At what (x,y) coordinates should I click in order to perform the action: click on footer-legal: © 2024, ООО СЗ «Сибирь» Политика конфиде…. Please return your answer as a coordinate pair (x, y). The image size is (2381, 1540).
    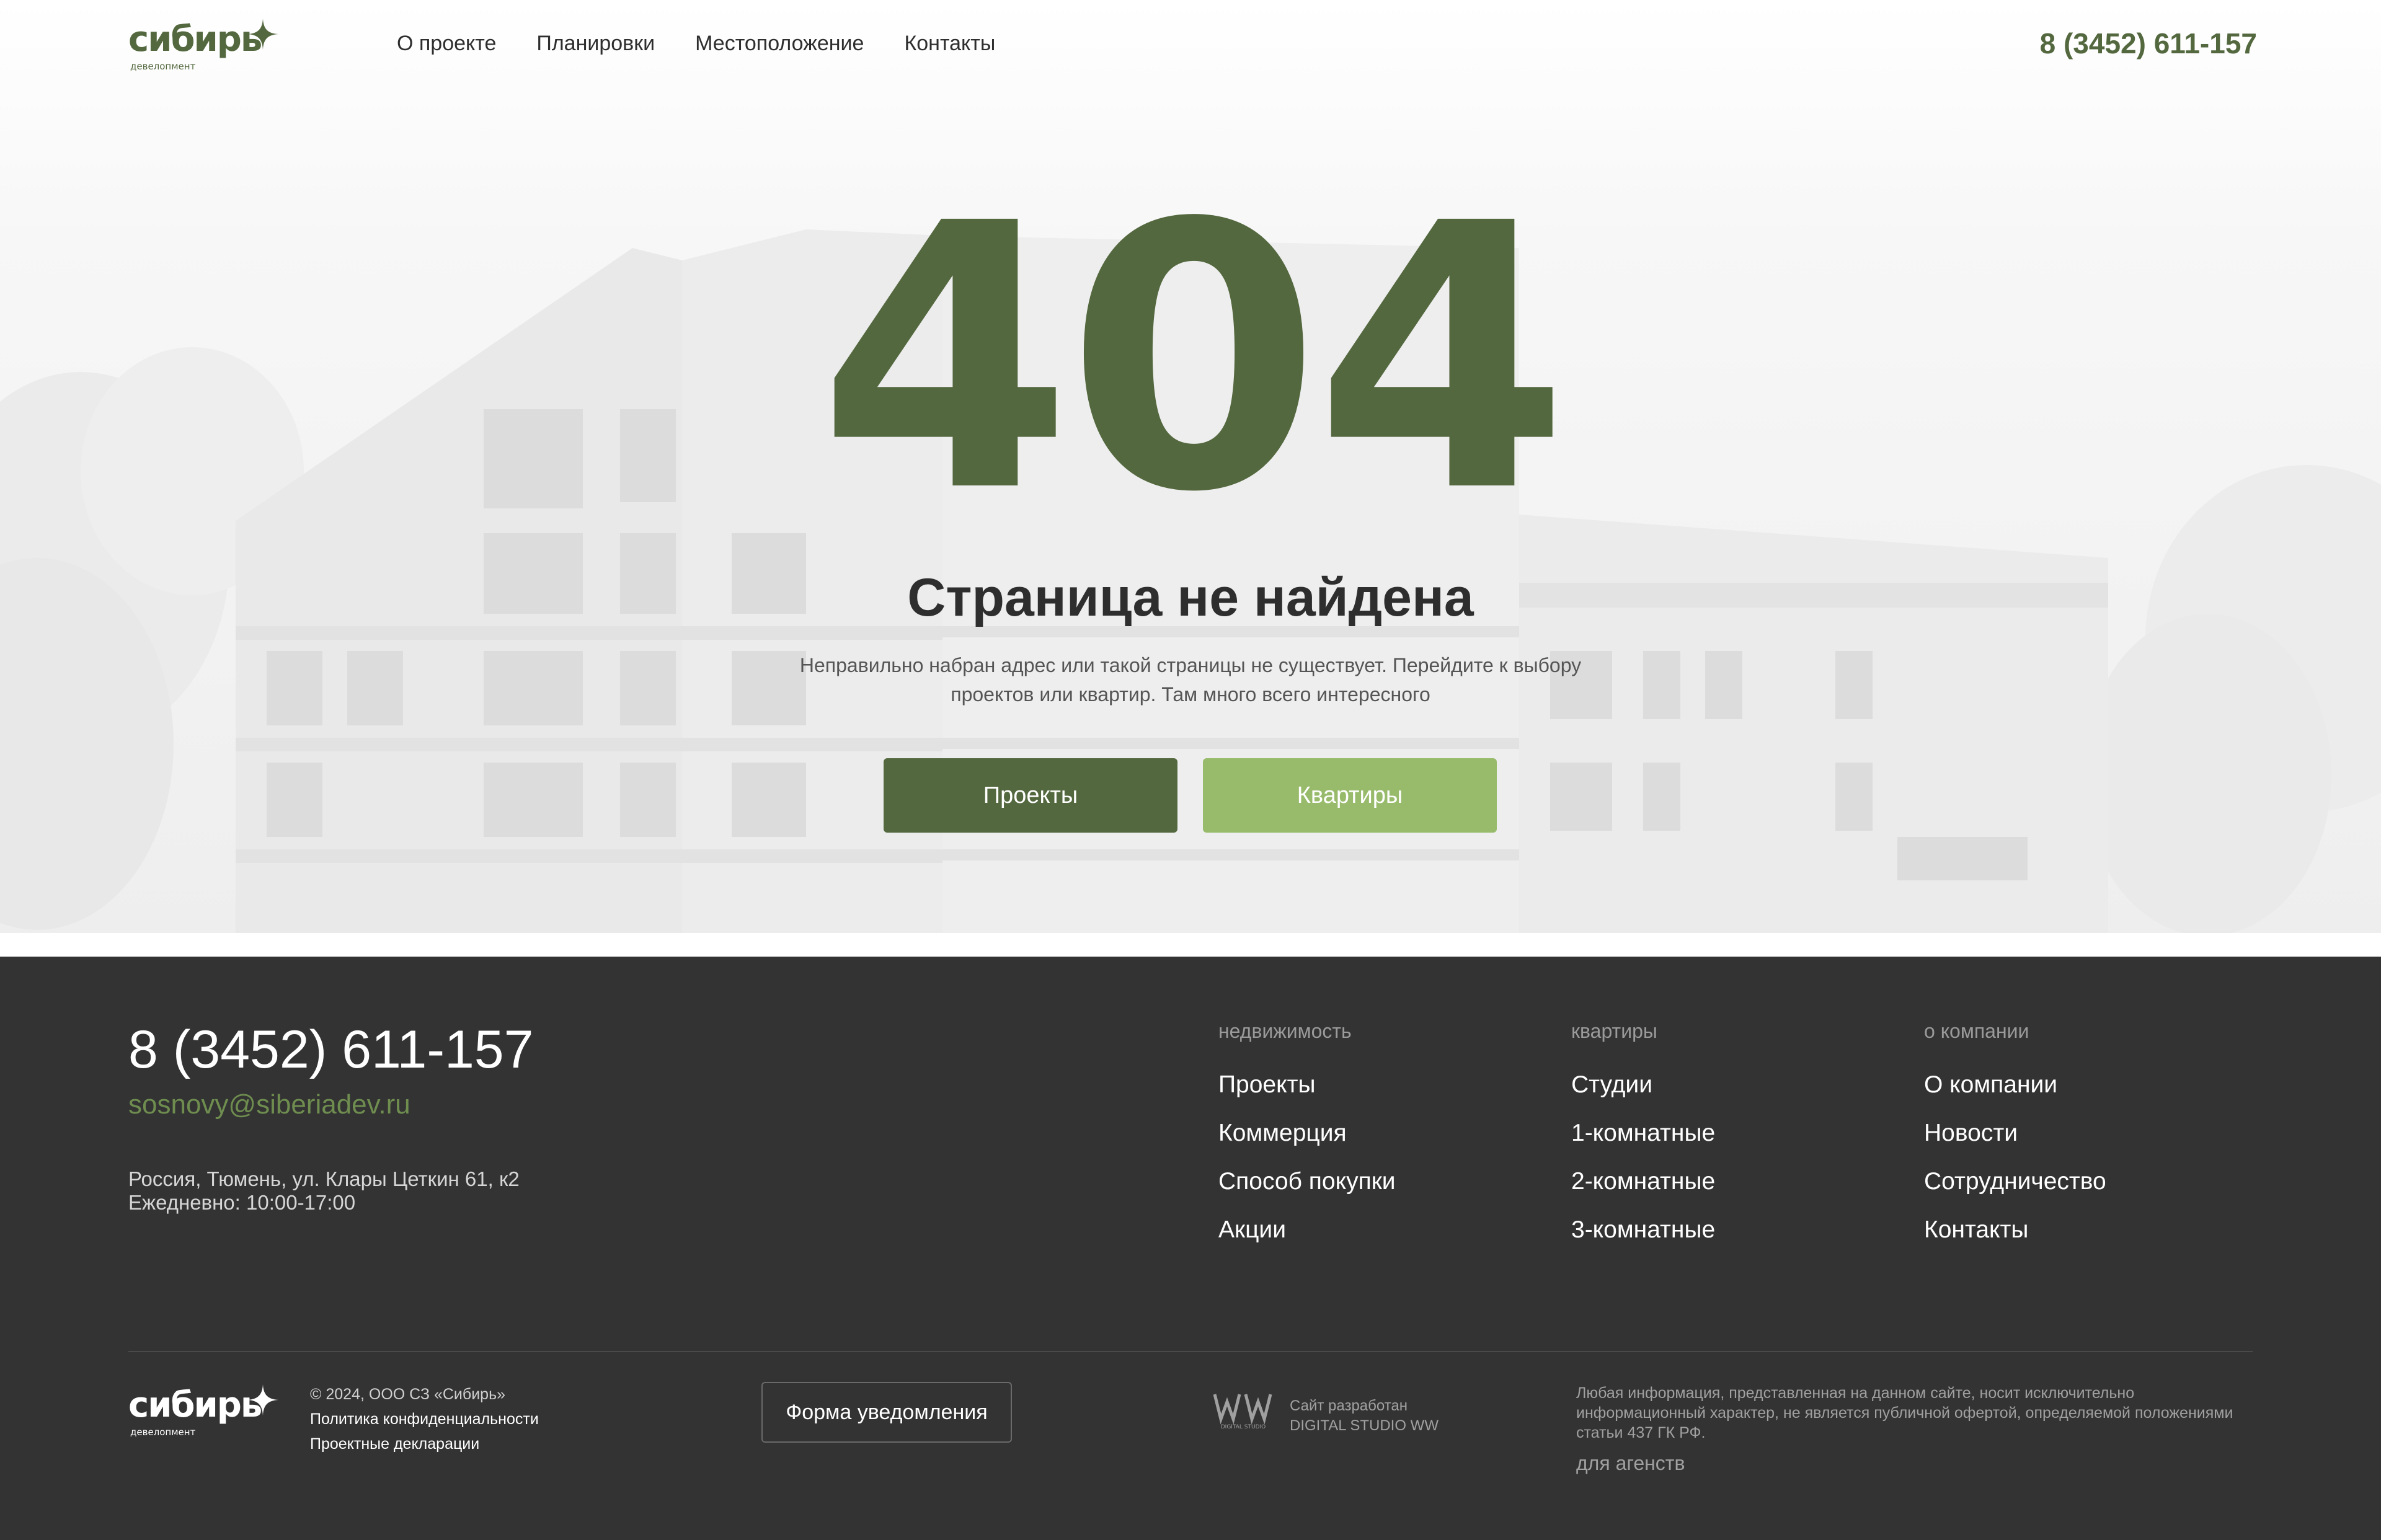
    Looking at the image, I should click on (424, 1419).